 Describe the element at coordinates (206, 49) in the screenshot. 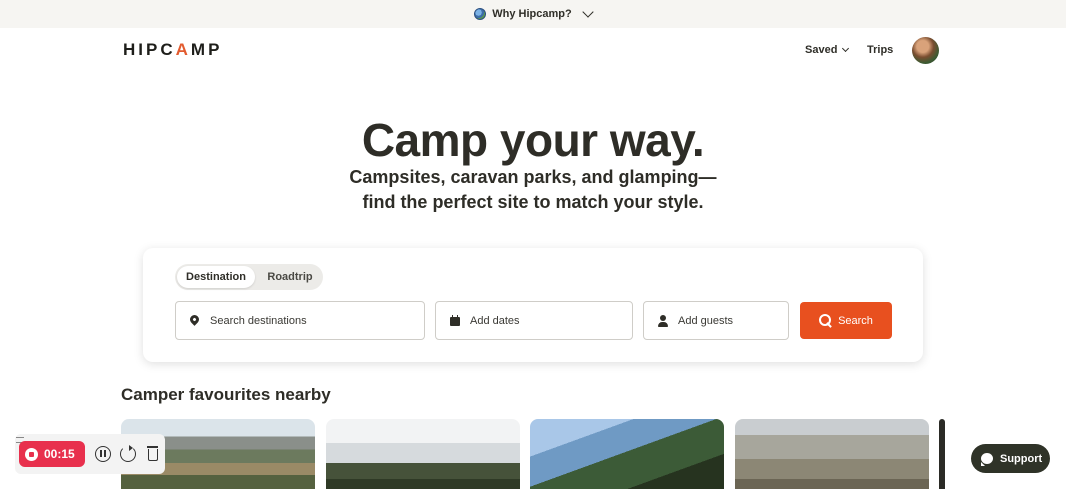

I see `logo-text-end: MP` at that location.